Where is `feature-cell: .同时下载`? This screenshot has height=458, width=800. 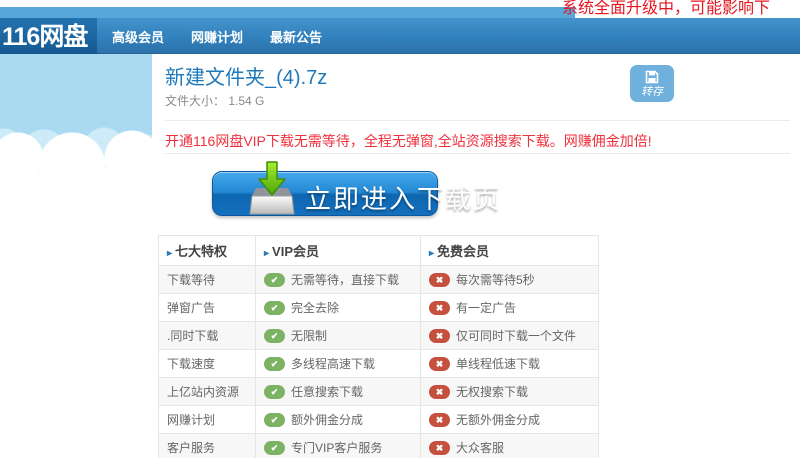 feature-cell: .同时下载 is located at coordinates (207, 335).